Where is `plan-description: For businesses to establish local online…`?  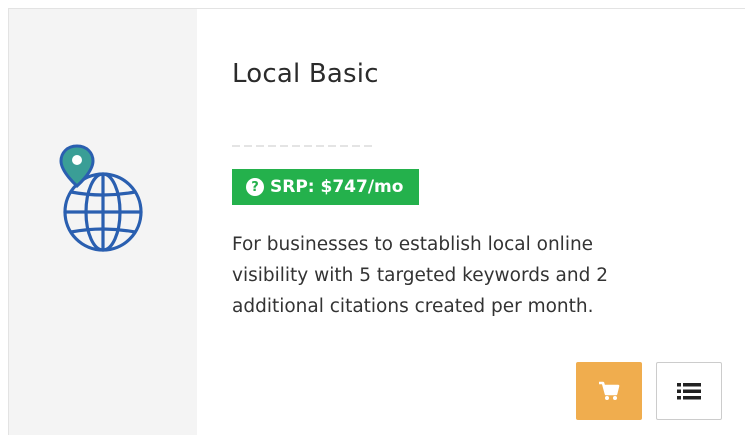
plan-description: For businesses to establish local online… is located at coordinates (420, 275).